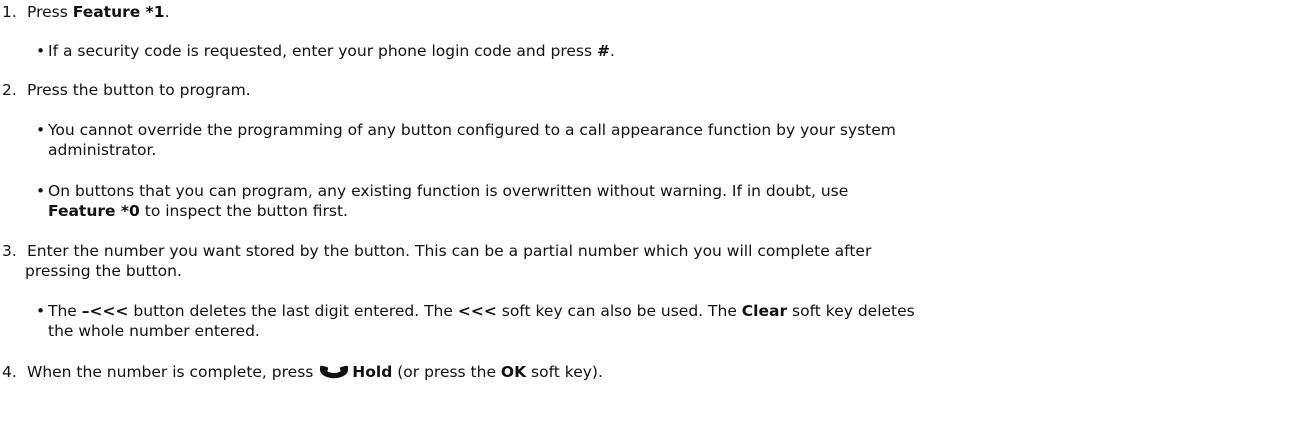  What do you see at coordinates (513, 372) in the screenshot?
I see `ok-softkey-label: OK` at bounding box center [513, 372].